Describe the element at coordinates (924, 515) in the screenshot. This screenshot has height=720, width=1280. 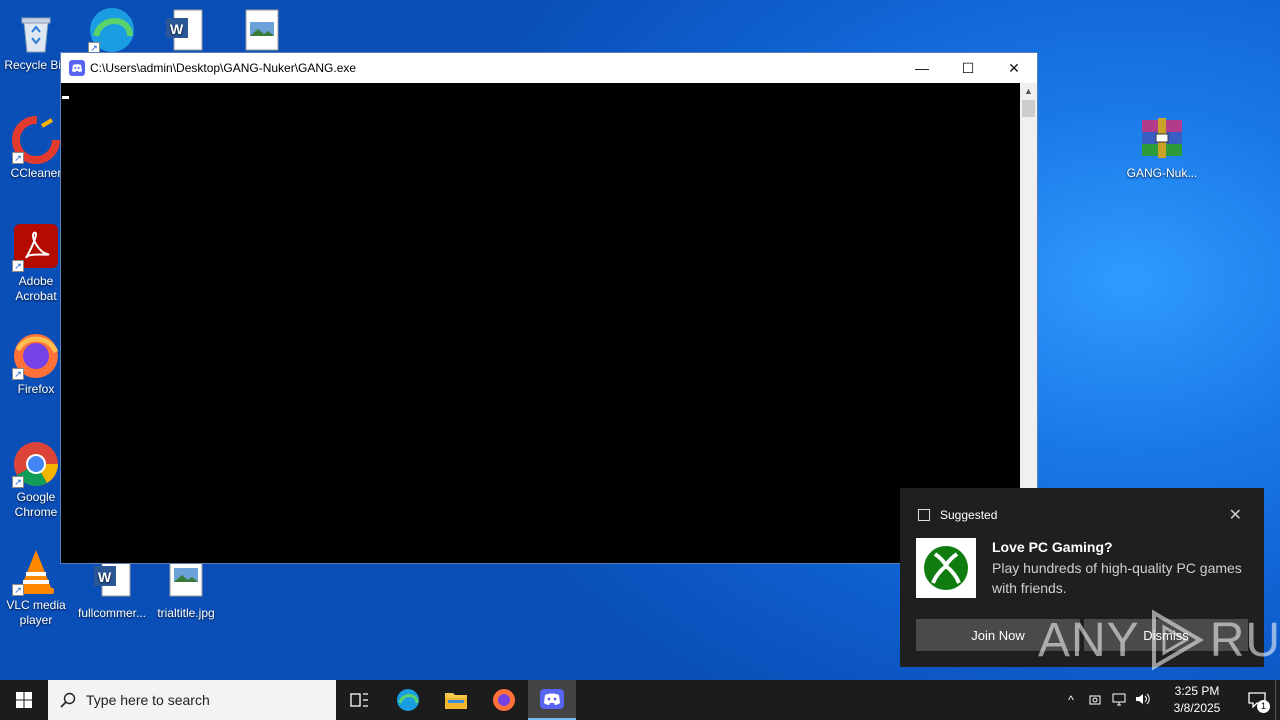
I see `suggested-icon` at that location.